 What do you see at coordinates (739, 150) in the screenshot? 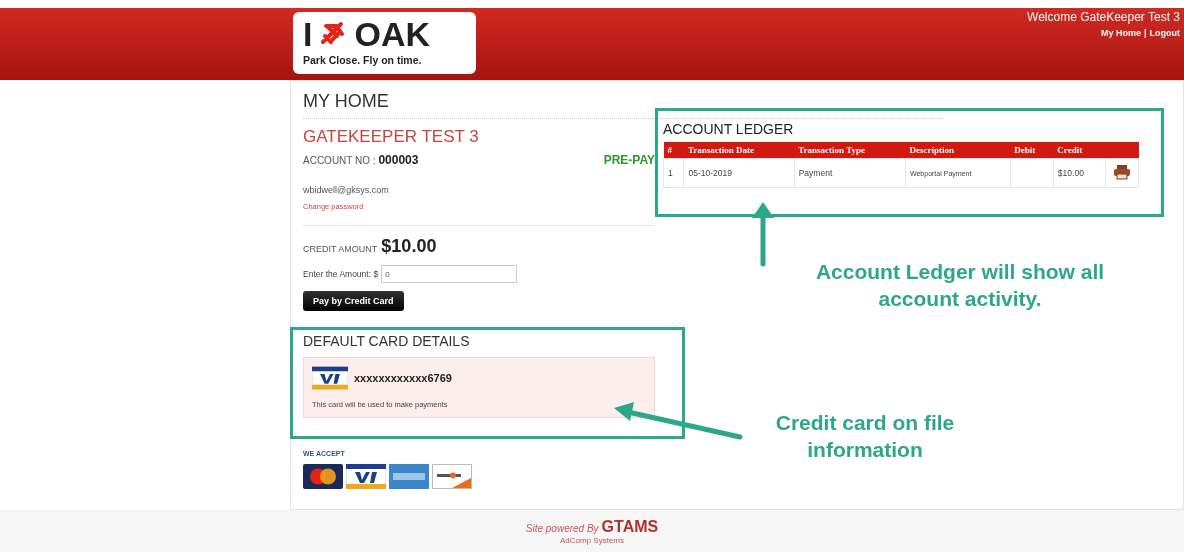
I see `column-header: Transaction Date` at bounding box center [739, 150].